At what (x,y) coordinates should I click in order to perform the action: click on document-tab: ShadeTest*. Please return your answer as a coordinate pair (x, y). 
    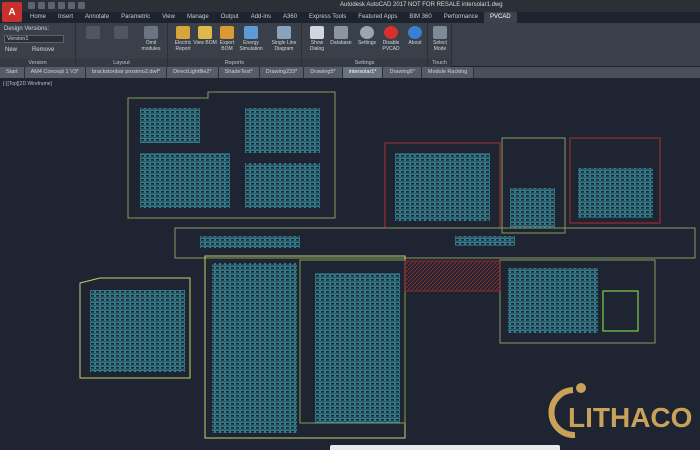
    Looking at the image, I should click on (239, 72).